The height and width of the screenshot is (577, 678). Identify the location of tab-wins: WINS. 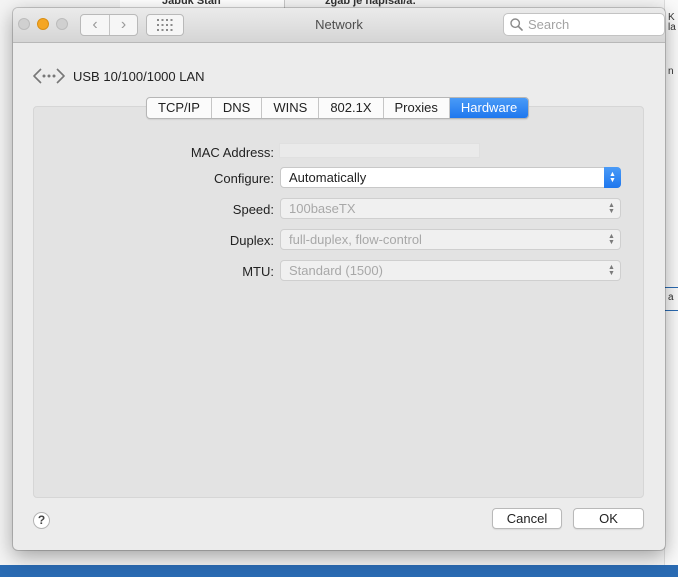
(291, 108).